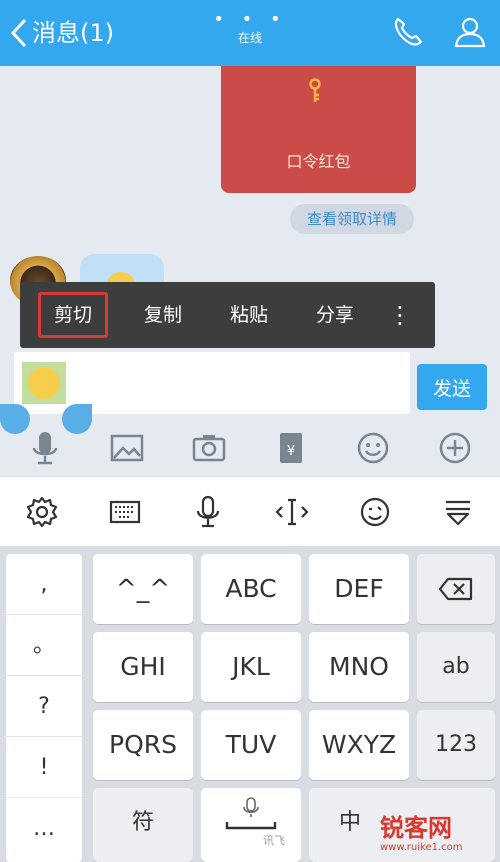  Describe the element at coordinates (455, 448) in the screenshot. I see `plus-icon` at that location.